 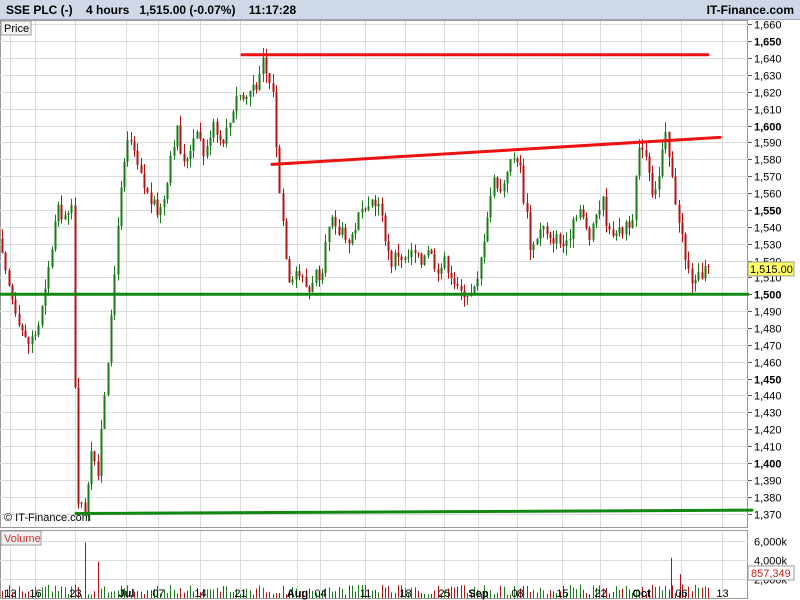 What do you see at coordinates (444, 594) in the screenshot?
I see `date-tick-label: 25` at bounding box center [444, 594].